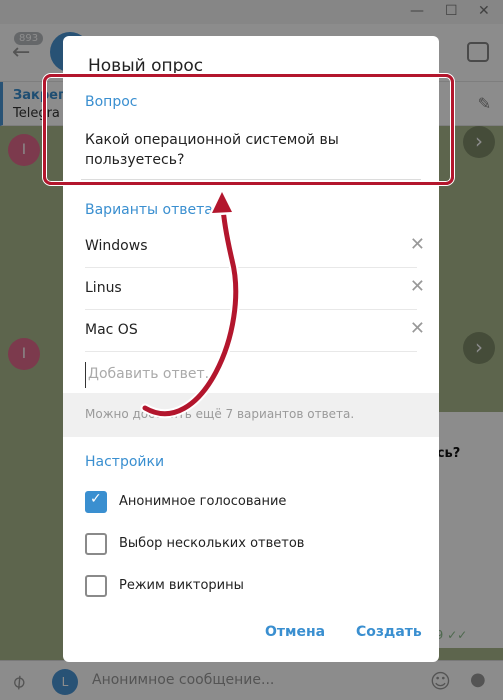  Describe the element at coordinates (212, 543) in the screenshot. I see `checkbox-label: Выбор нескольких ответов` at that location.